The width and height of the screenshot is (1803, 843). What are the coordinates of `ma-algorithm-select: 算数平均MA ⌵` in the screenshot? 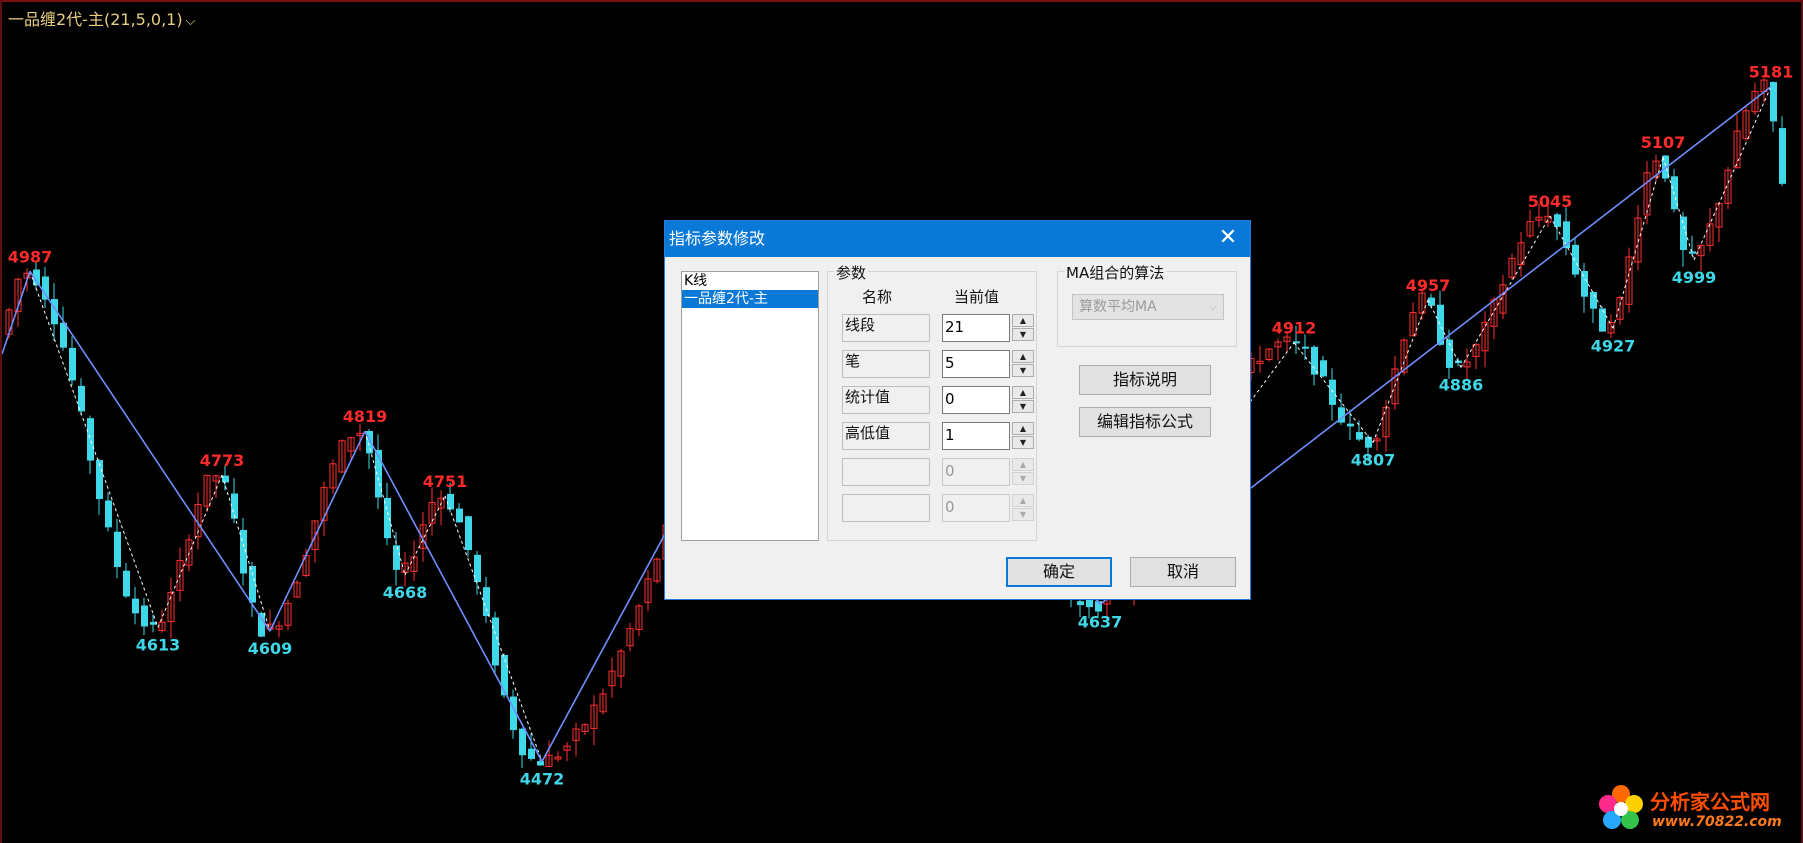 It's located at (1148, 307).